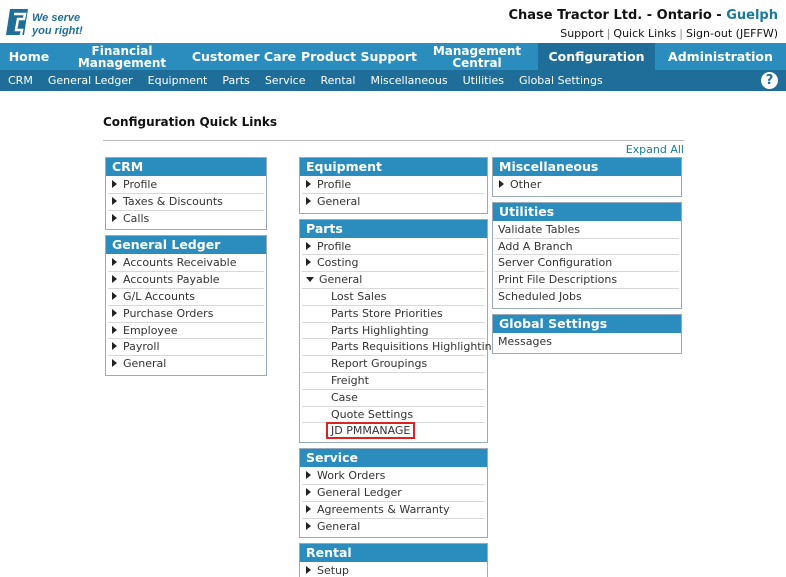  I want to click on list-item: Other, so click(587, 185).